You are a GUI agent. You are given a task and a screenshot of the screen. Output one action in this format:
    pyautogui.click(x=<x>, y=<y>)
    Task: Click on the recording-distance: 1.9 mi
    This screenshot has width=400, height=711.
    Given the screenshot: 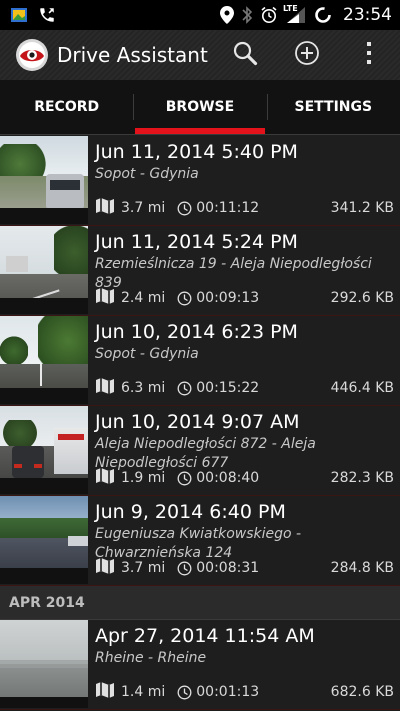 What is the action you would take?
    pyautogui.click(x=143, y=478)
    